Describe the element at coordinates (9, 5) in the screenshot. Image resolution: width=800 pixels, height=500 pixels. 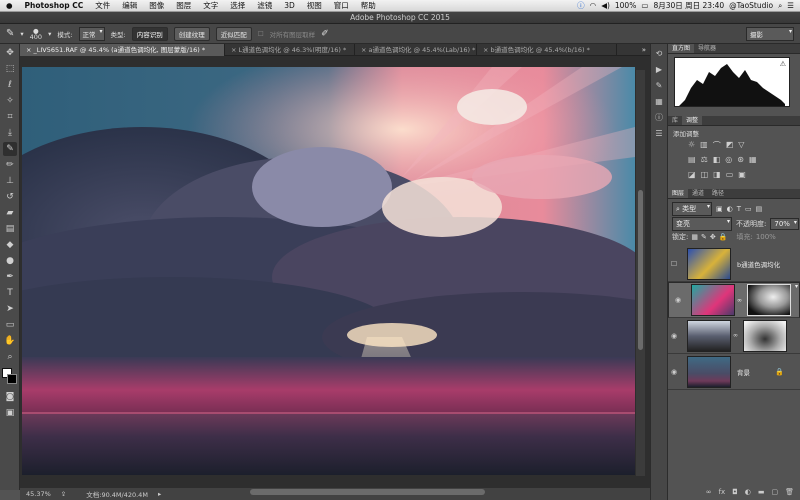
I see `apple-icon: ●` at that location.